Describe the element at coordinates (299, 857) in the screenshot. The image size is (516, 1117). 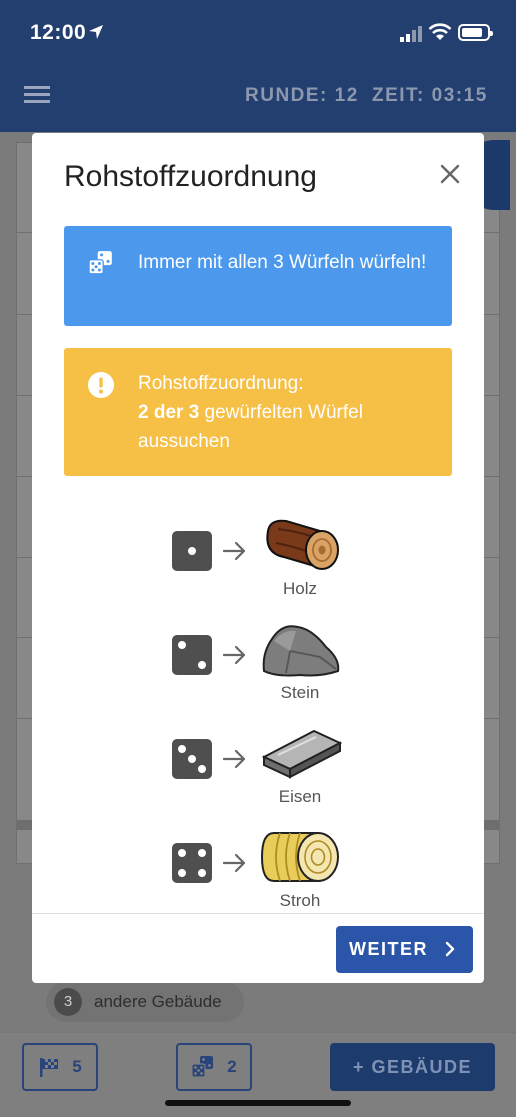
I see `straw-bale-icon` at that location.